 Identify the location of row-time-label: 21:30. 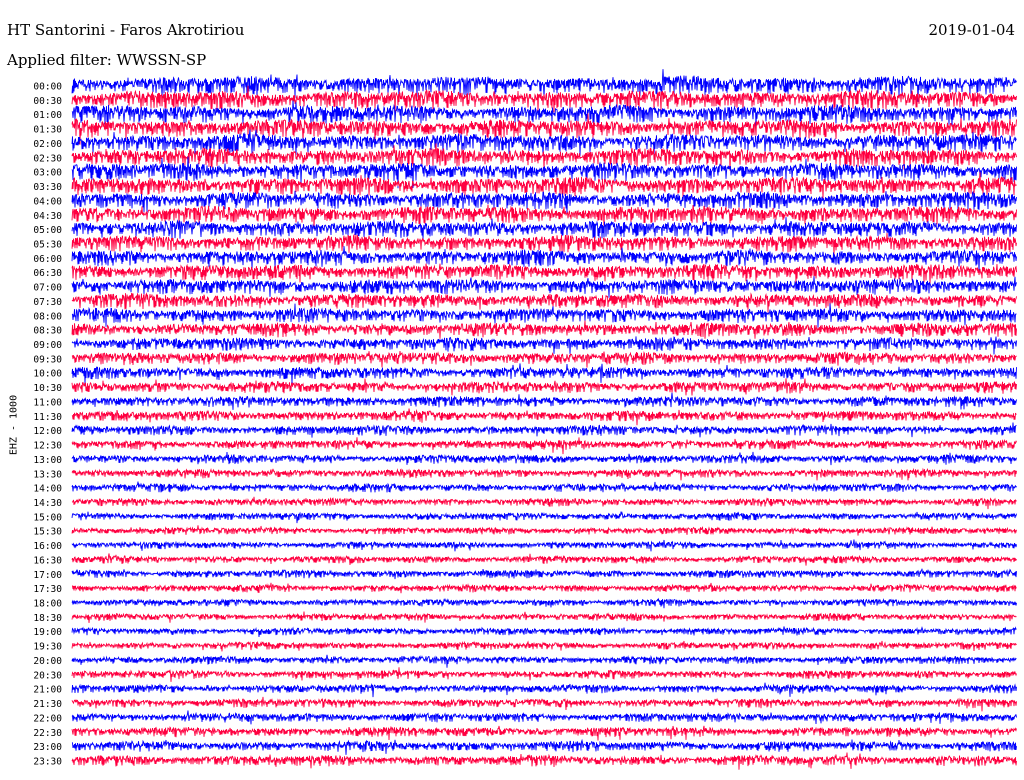
(47, 704).